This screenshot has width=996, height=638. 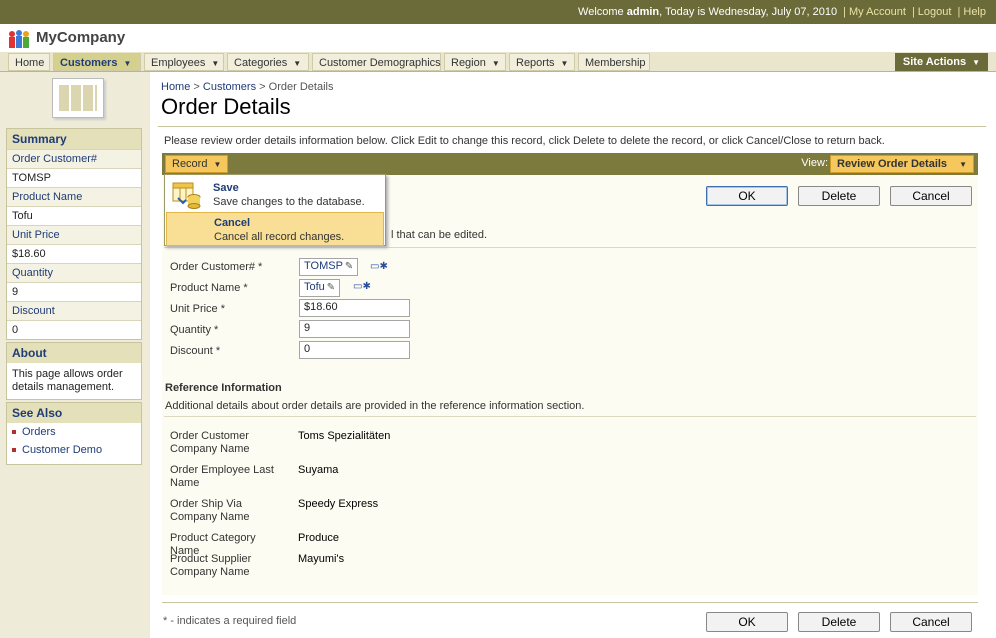 What do you see at coordinates (80, 37) in the screenshot?
I see `app-name: MyCompany` at bounding box center [80, 37].